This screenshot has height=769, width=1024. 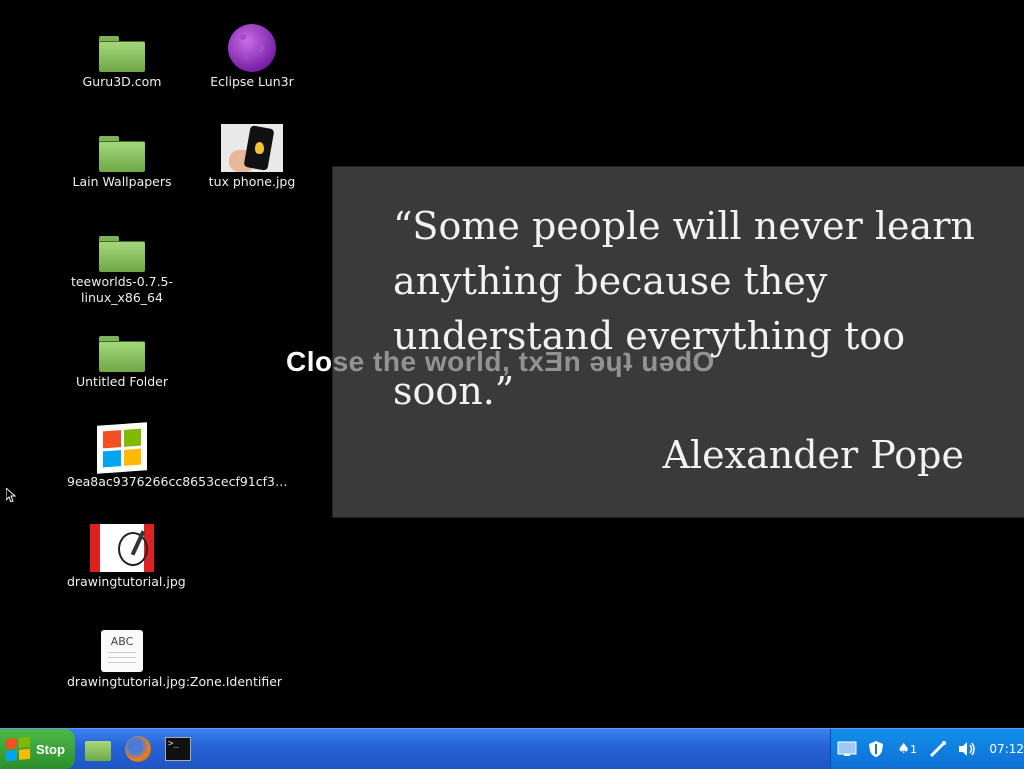 I want to click on terminal-launcher: >_, so click(x=178, y=749).